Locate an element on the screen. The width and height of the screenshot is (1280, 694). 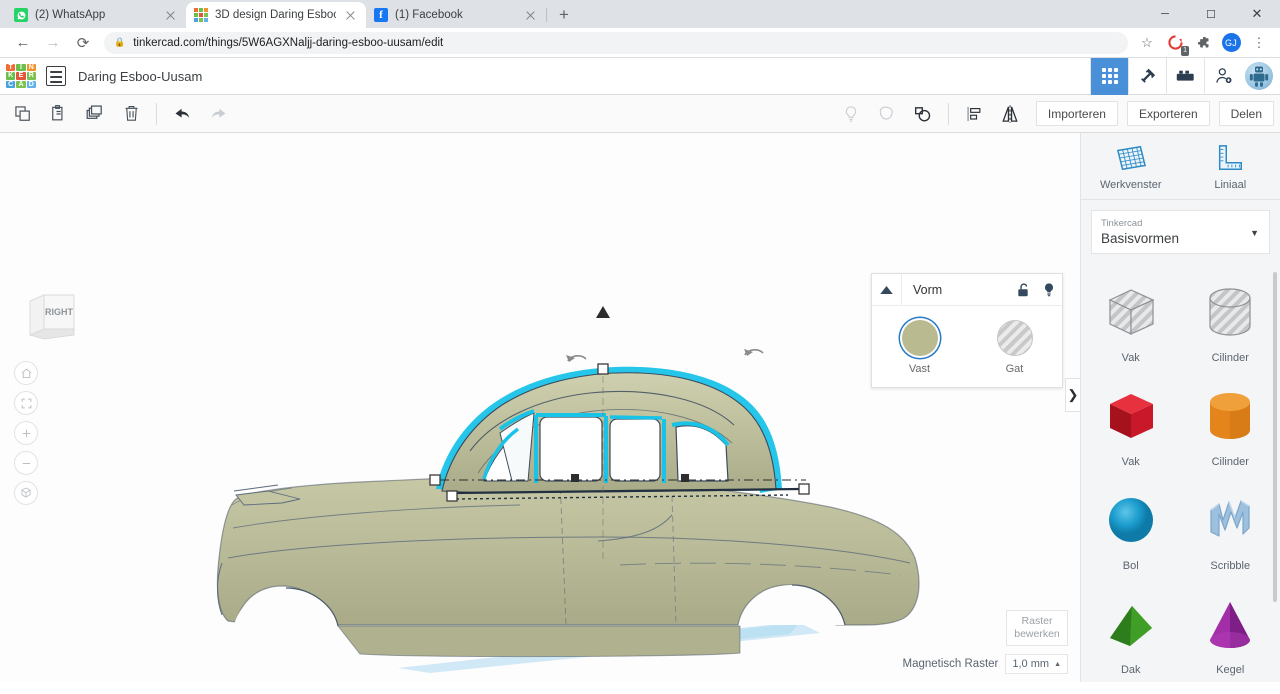
extension-notification-icon: 1 is located at coordinates (1175, 43).